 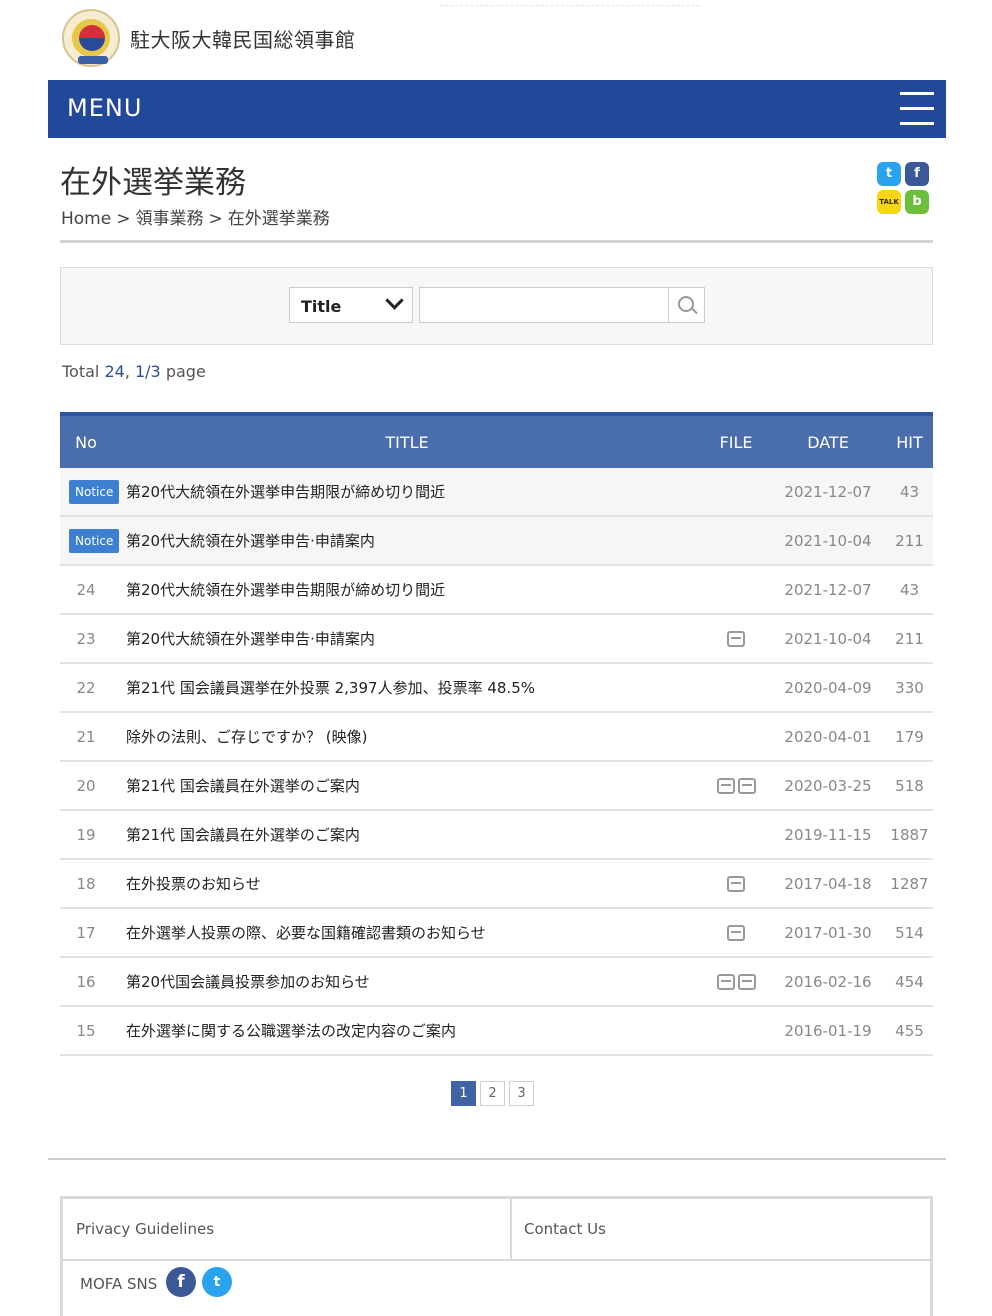 What do you see at coordinates (86, 687) in the screenshot?
I see `no-cell: 22` at bounding box center [86, 687].